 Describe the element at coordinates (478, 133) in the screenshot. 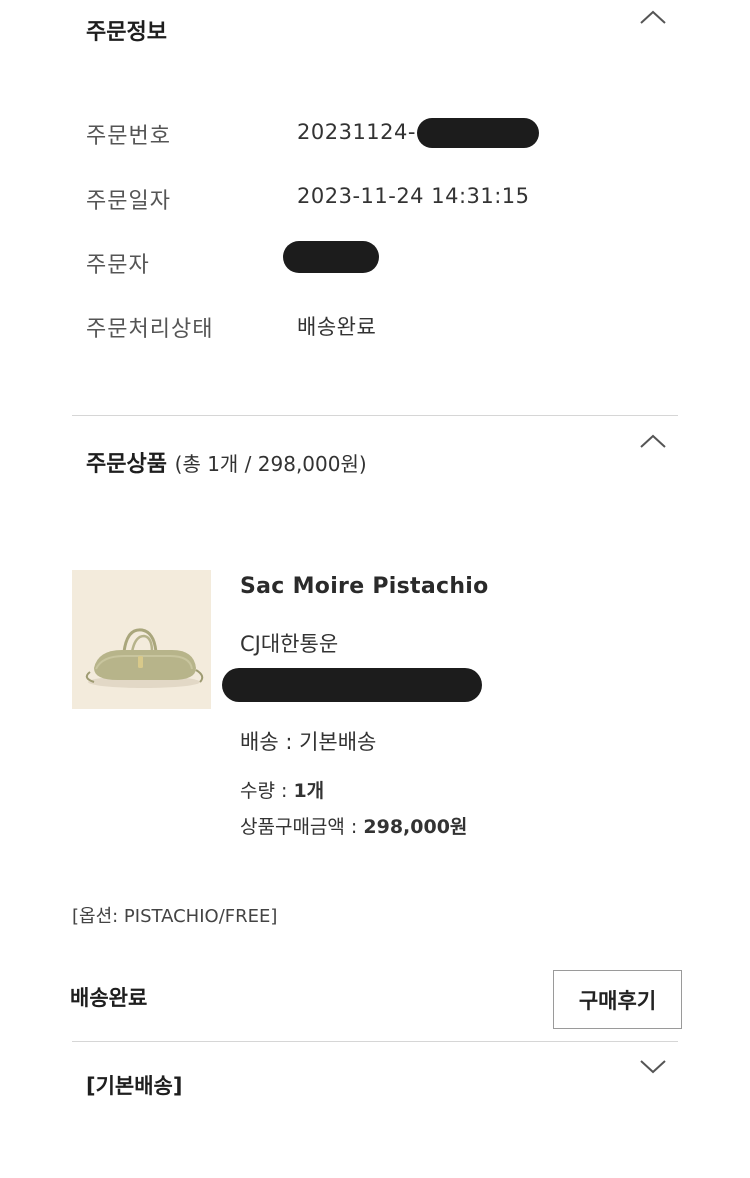

I see `redaction-order-number` at that location.